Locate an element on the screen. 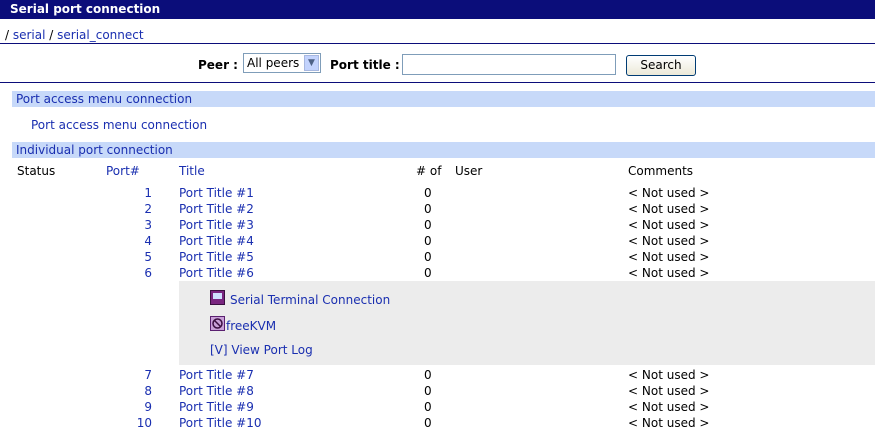 The width and height of the screenshot is (875, 431). port-title-link: Port Title #3 is located at coordinates (216, 225).